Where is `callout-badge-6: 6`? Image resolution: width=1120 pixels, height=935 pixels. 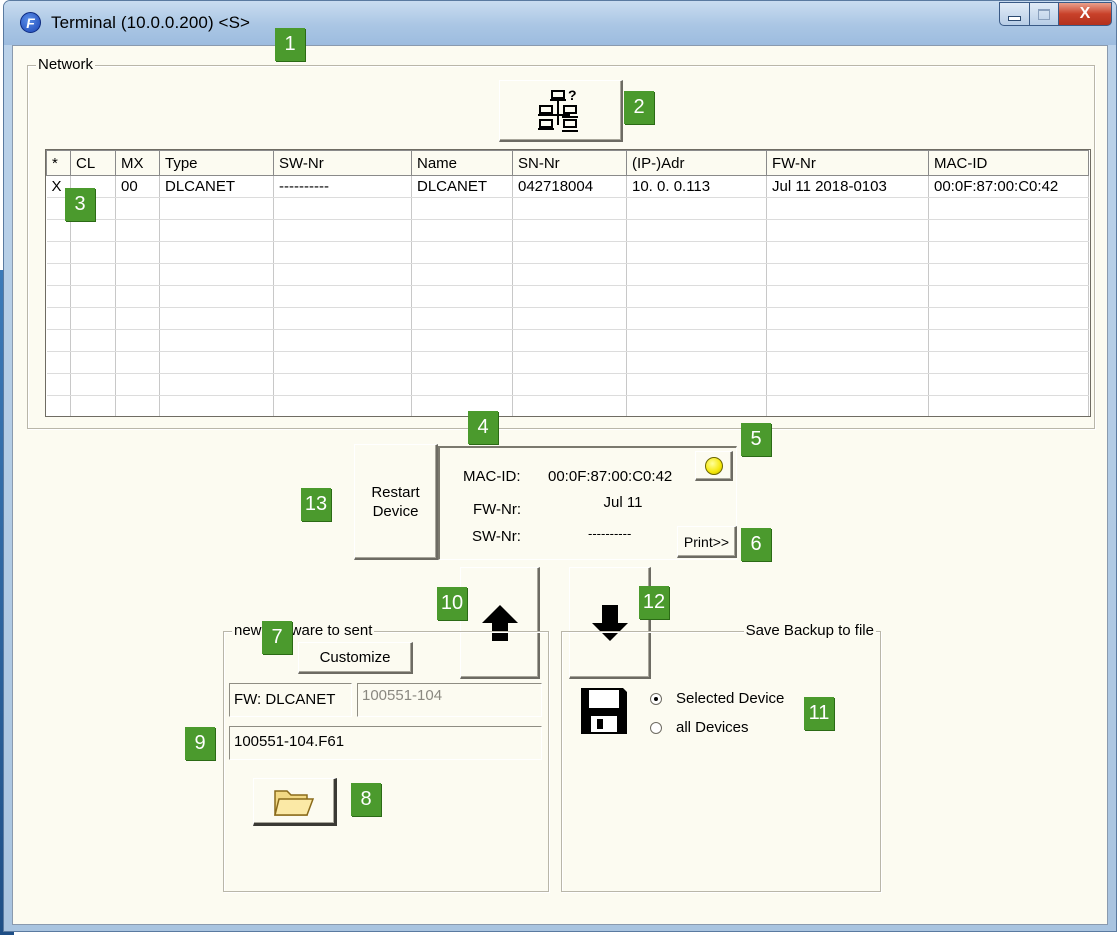
callout-badge-6: 6 is located at coordinates (756, 544).